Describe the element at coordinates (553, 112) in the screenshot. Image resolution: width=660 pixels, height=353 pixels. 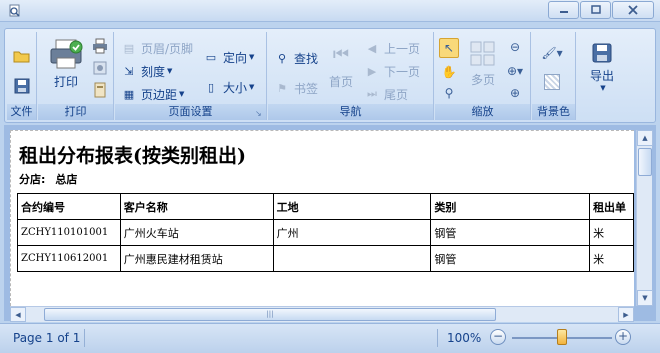
I see `group-label-background: 背景色` at that location.